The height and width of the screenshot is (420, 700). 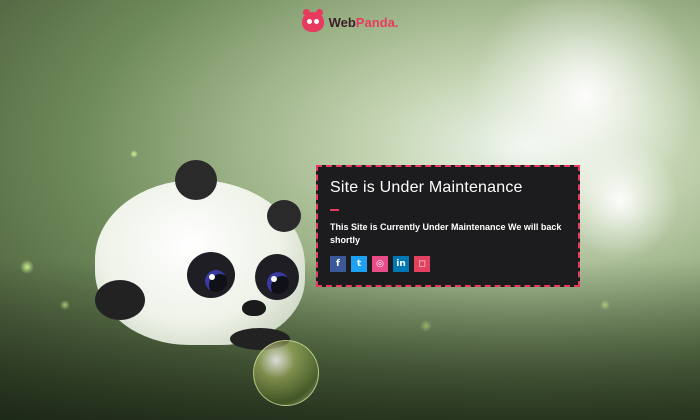 I want to click on dribbble-icon: ◎, so click(x=380, y=264).